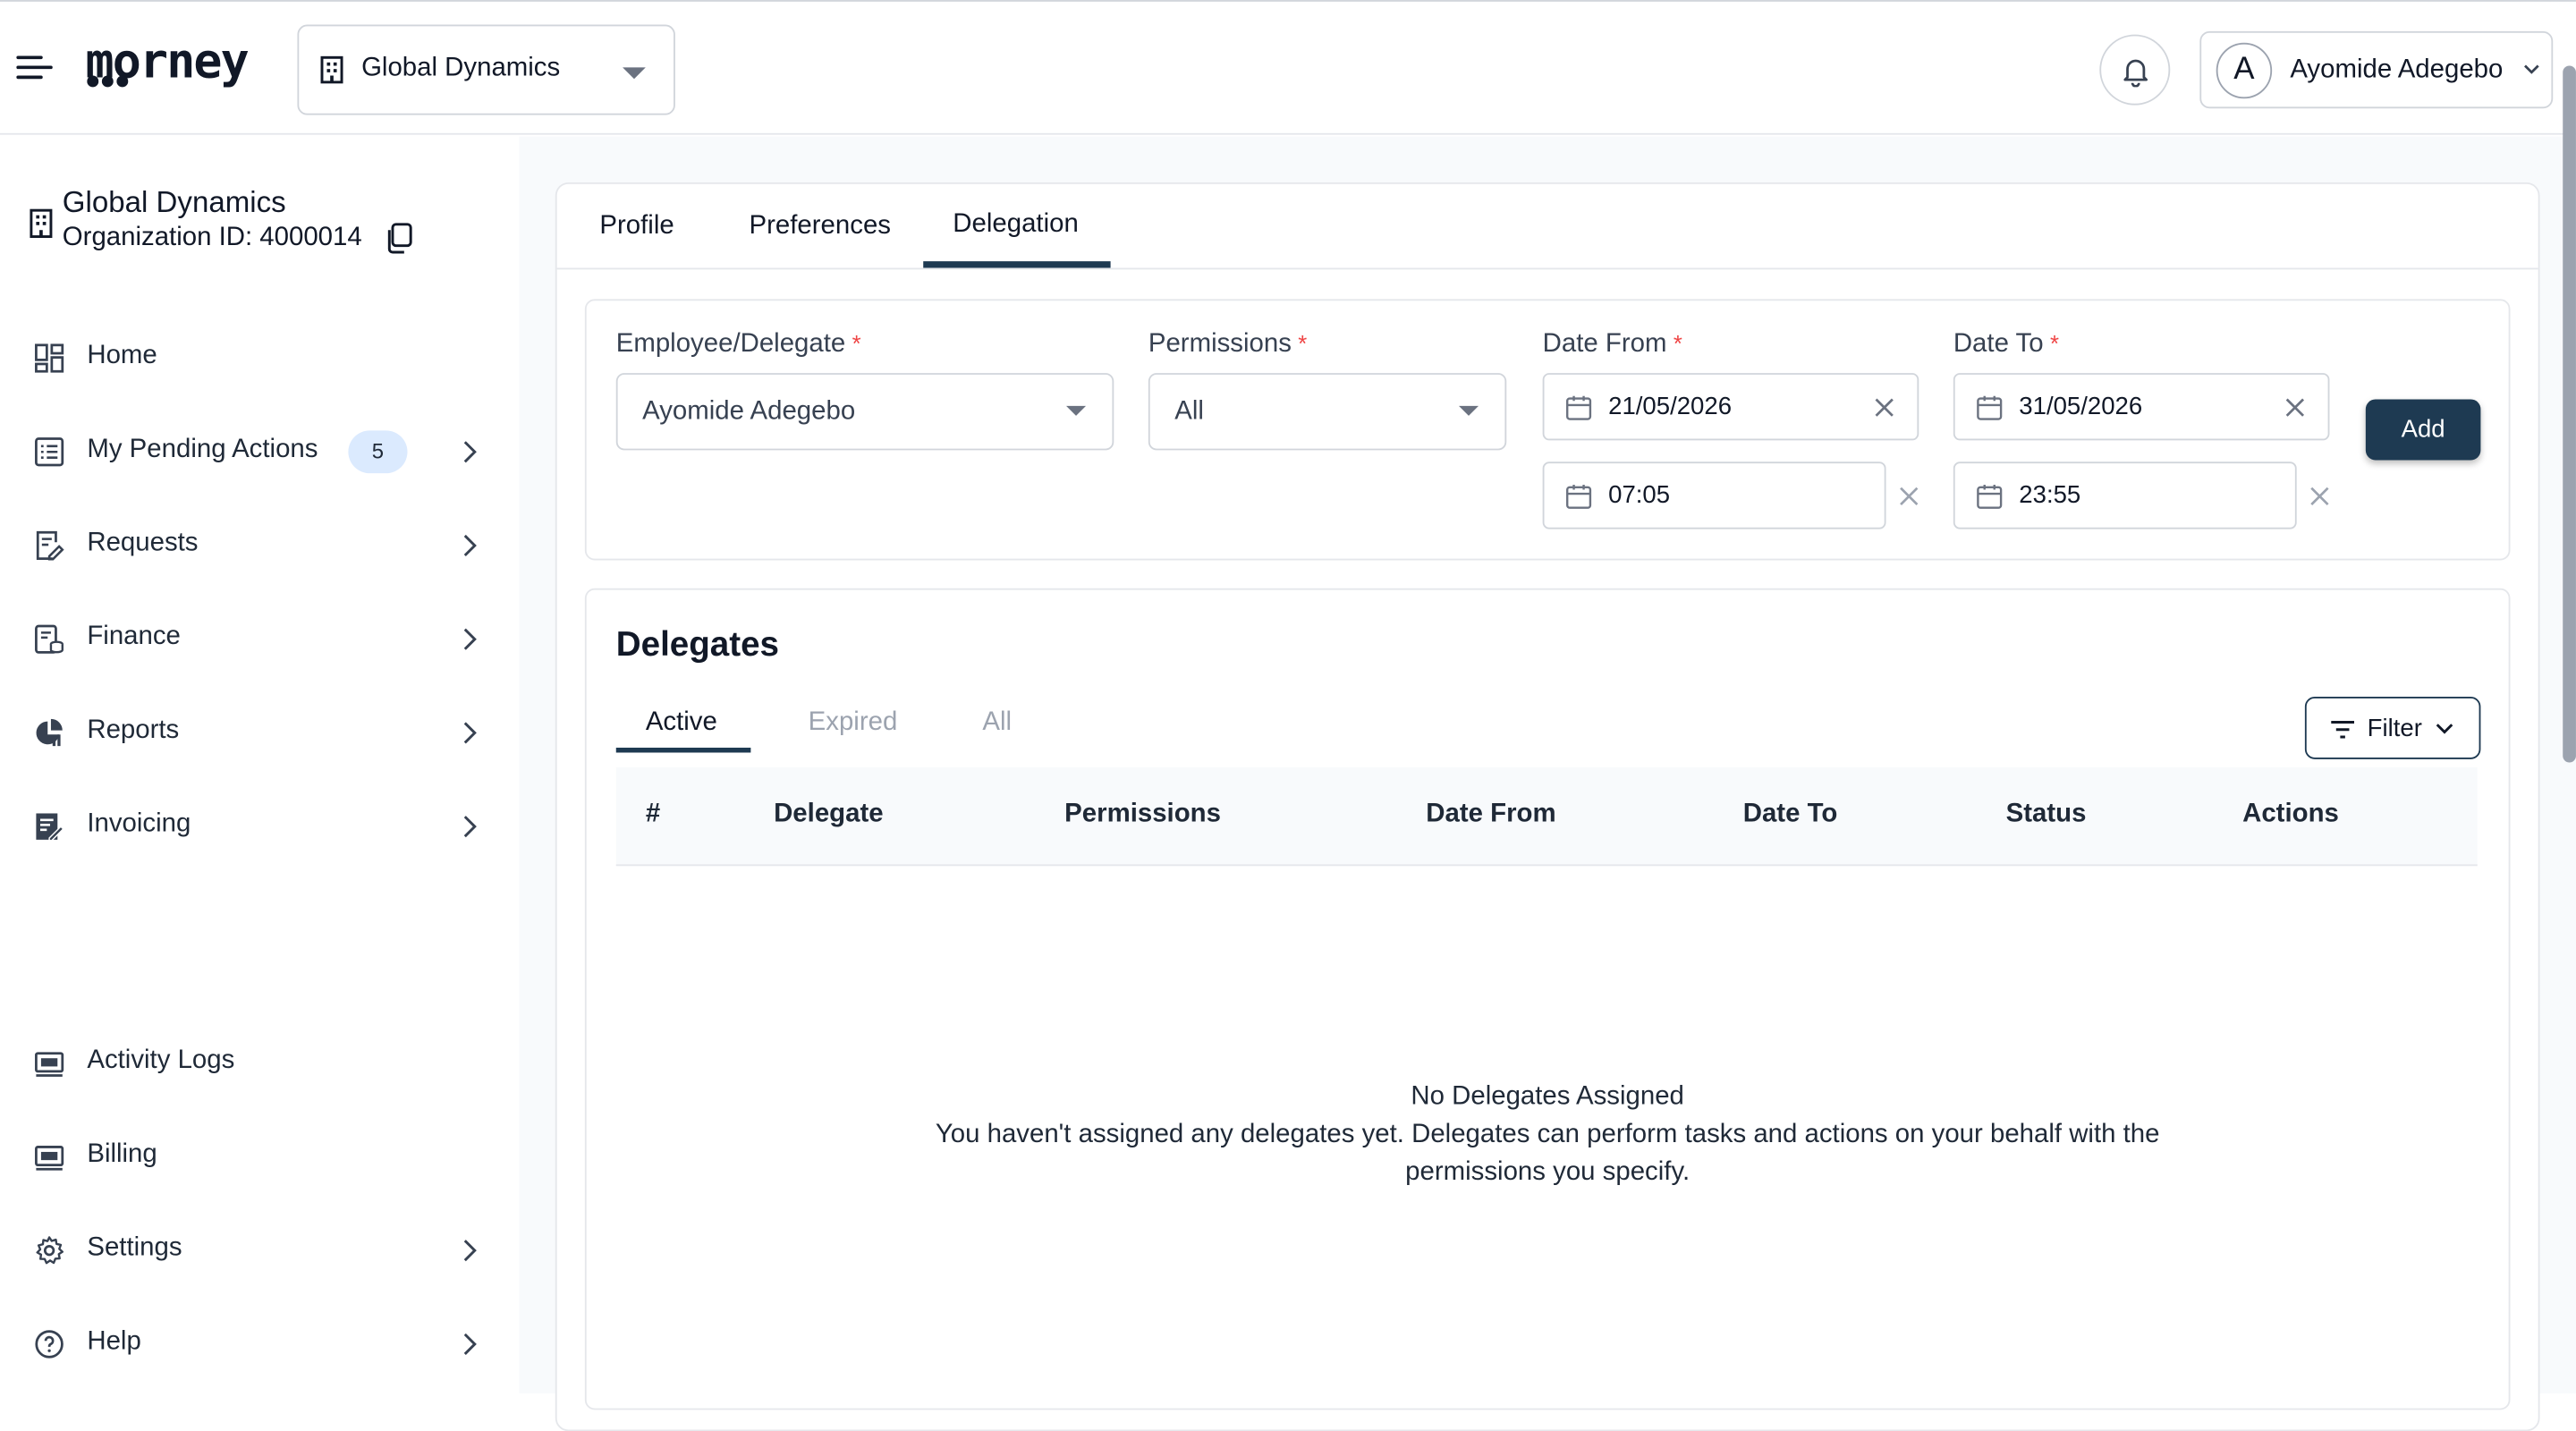  Describe the element at coordinates (49, 452) in the screenshot. I see `list-icon` at that location.